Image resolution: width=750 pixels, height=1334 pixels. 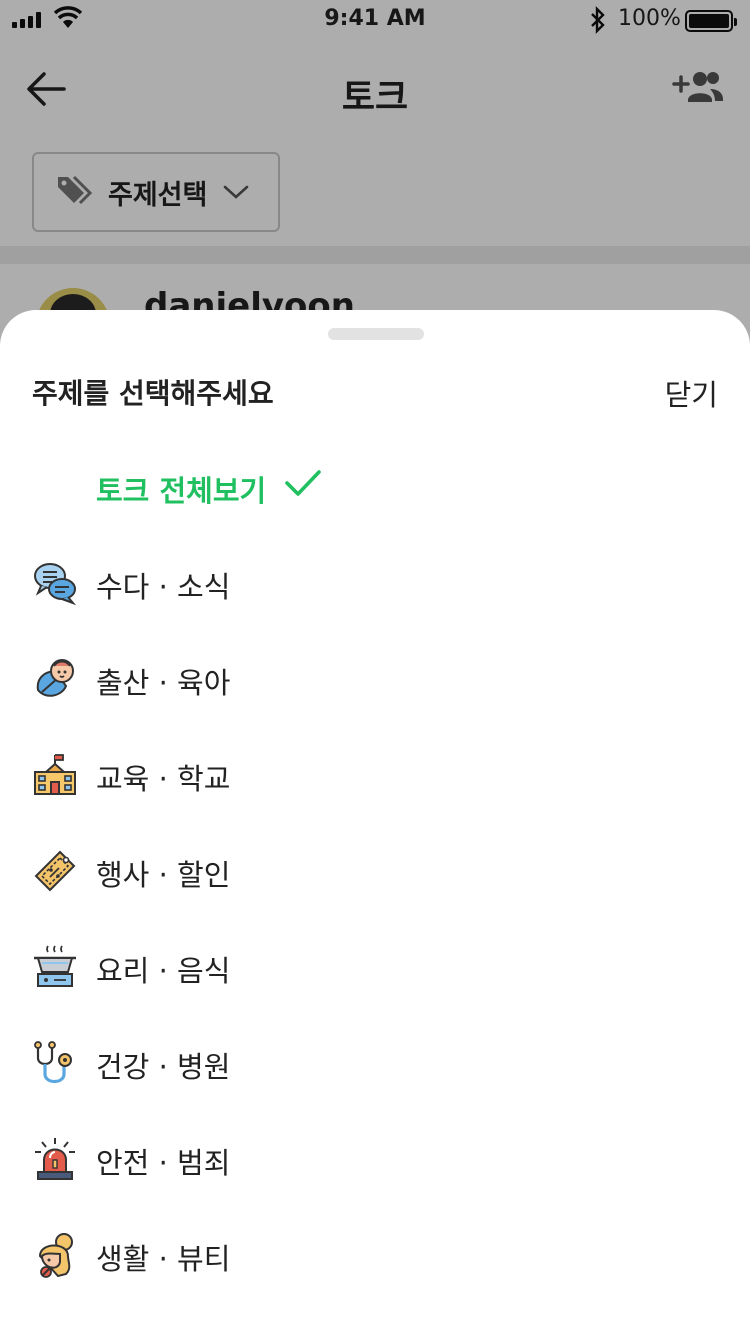 What do you see at coordinates (55, 871) in the screenshot?
I see `discount-tag-icon` at bounding box center [55, 871].